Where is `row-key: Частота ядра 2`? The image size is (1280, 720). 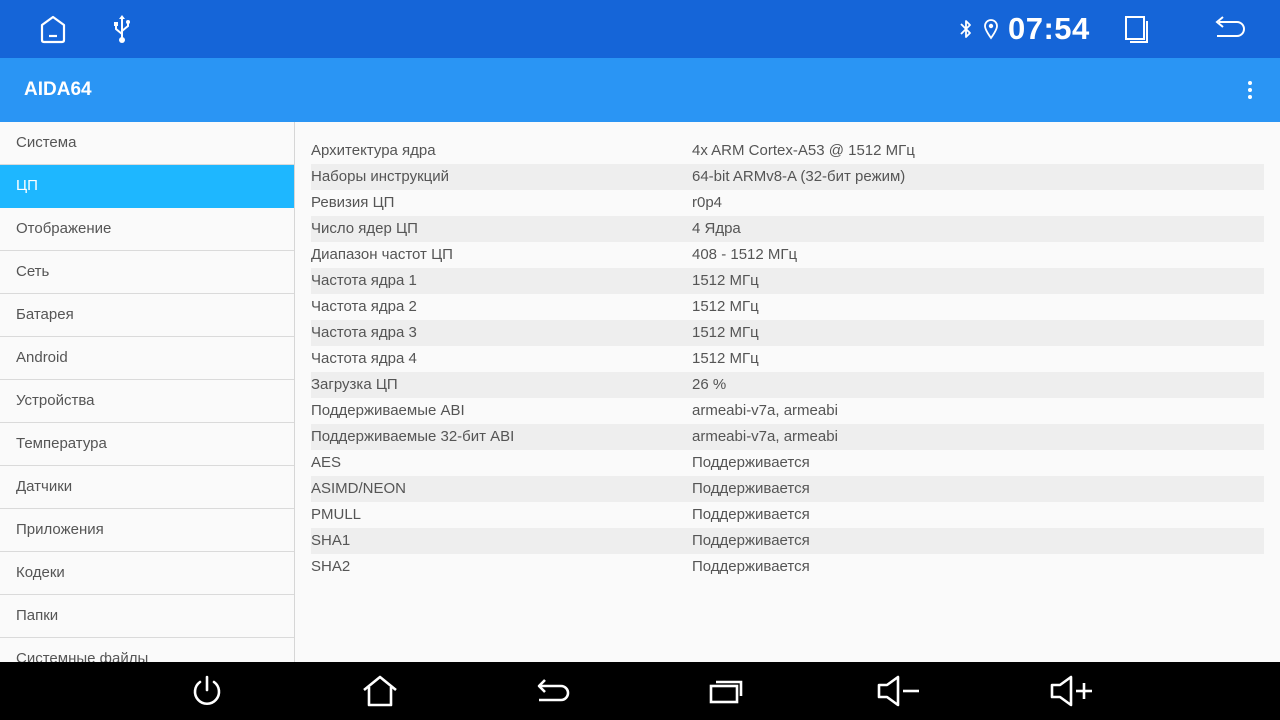
row-key: Частота ядра 2 is located at coordinates (364, 306).